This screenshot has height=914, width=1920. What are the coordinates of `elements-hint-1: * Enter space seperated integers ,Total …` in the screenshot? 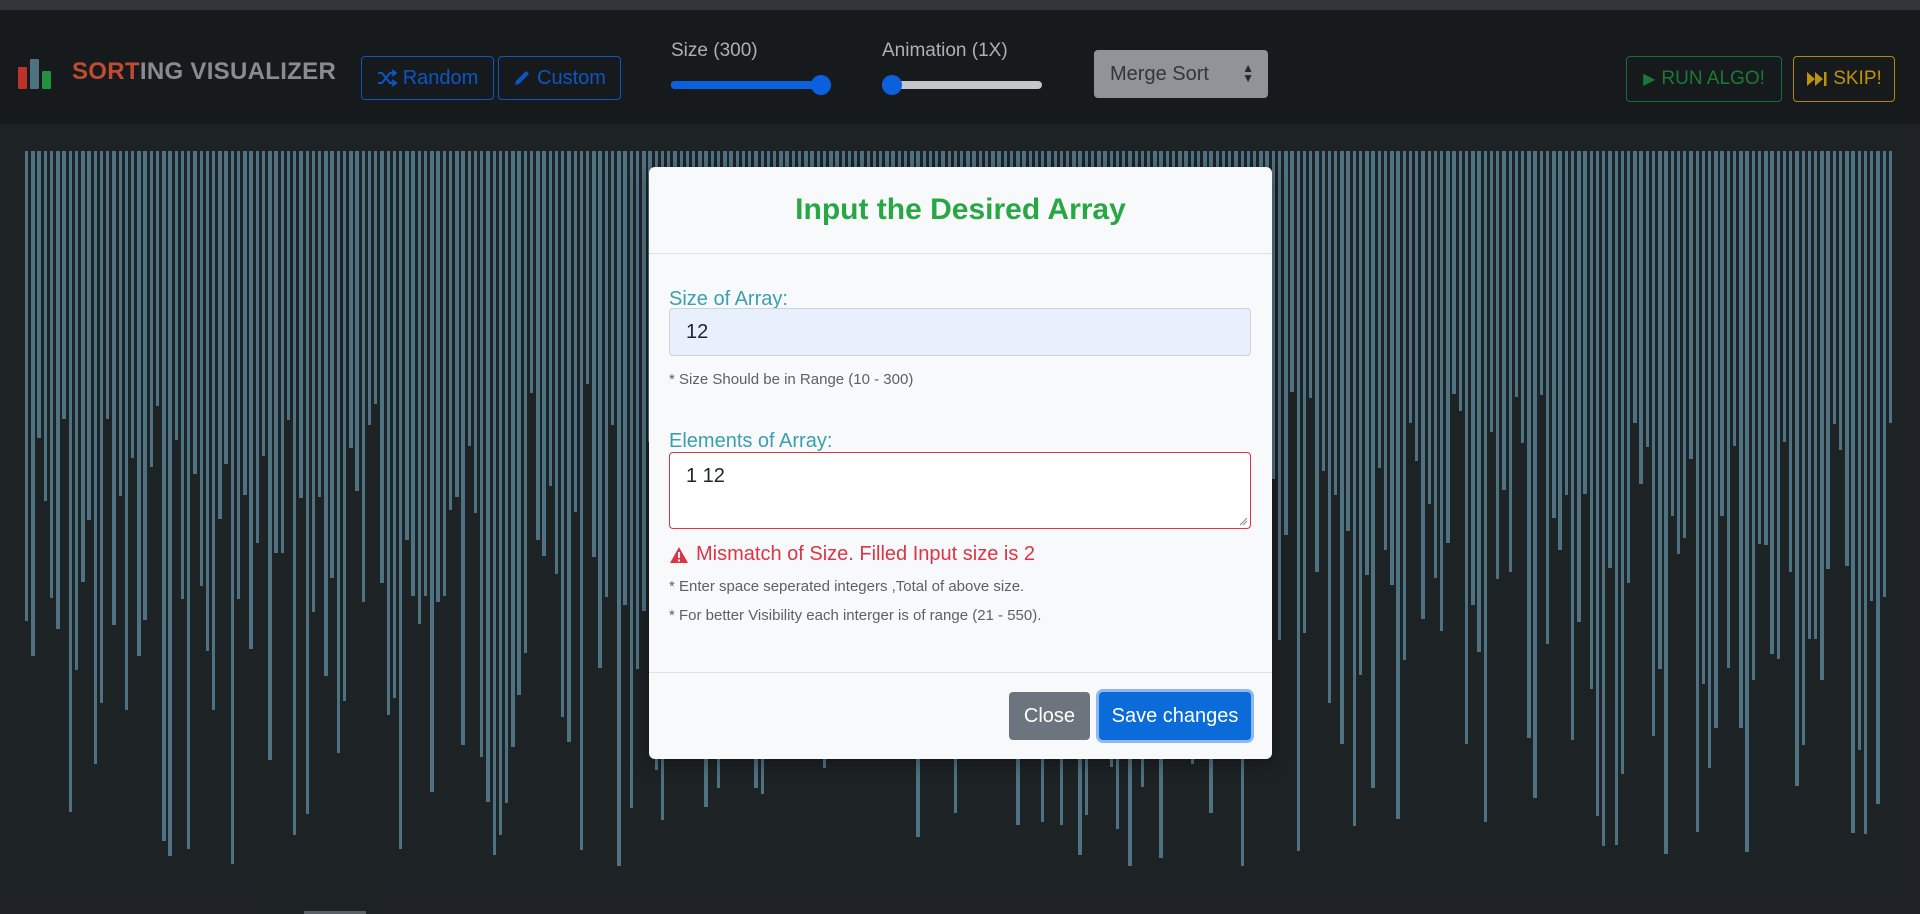 It's located at (847, 586).